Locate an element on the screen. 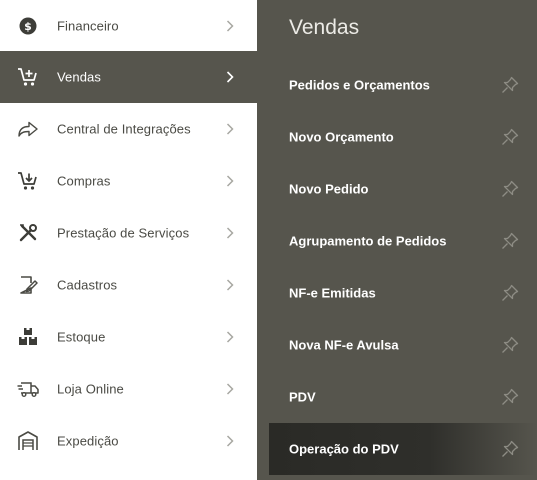  menu-item-prestacao-de-servicos: Prestação de Serviços is located at coordinates (128, 233).